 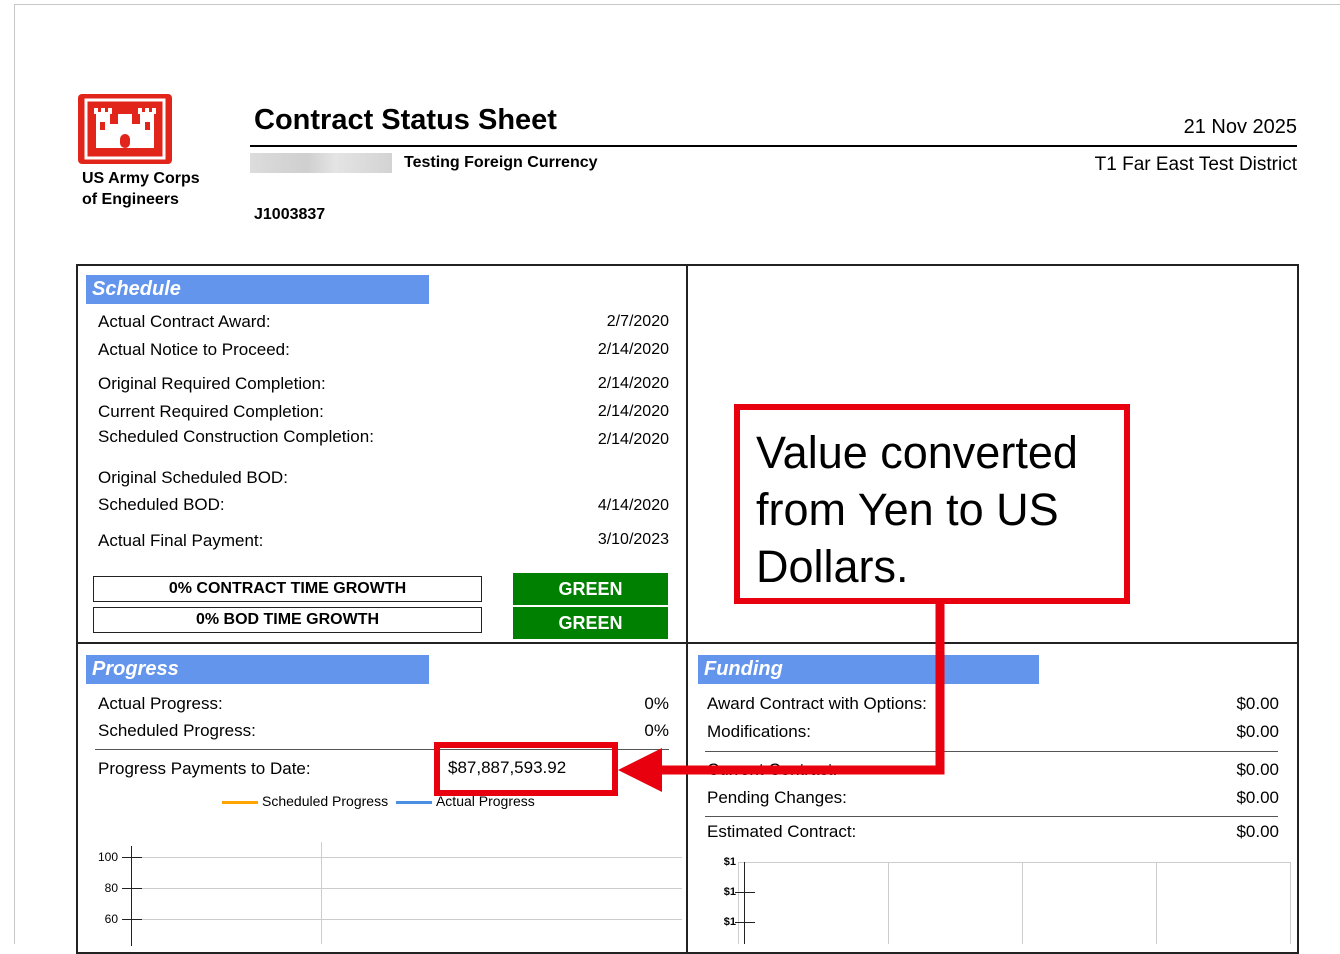 What do you see at coordinates (130, 199) in the screenshot?
I see `org-line-2: of Engineers` at bounding box center [130, 199].